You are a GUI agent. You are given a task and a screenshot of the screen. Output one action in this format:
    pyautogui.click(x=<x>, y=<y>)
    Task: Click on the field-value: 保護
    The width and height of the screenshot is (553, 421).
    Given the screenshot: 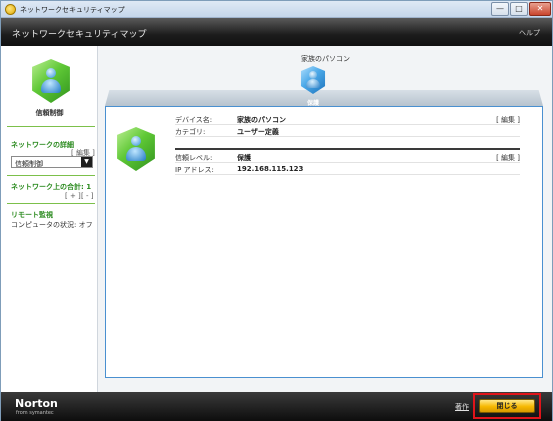 What is the action you would take?
    pyautogui.click(x=244, y=158)
    